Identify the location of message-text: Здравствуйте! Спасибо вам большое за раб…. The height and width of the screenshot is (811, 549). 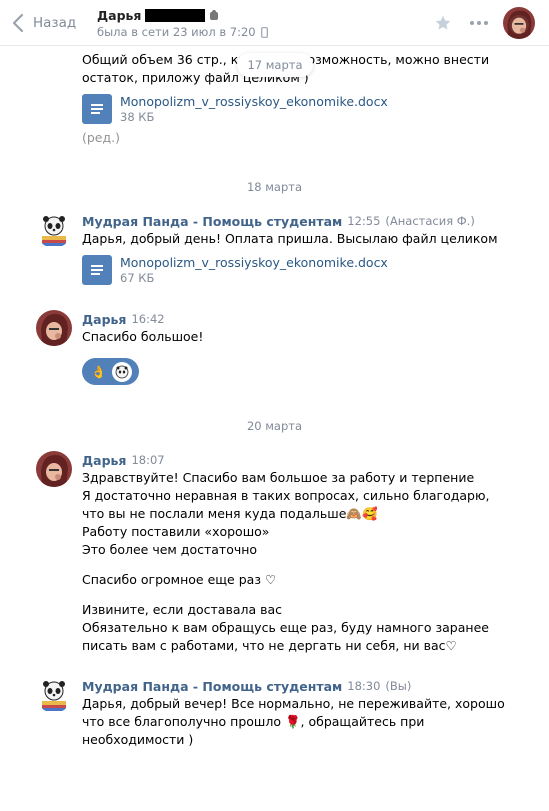
(278, 477).